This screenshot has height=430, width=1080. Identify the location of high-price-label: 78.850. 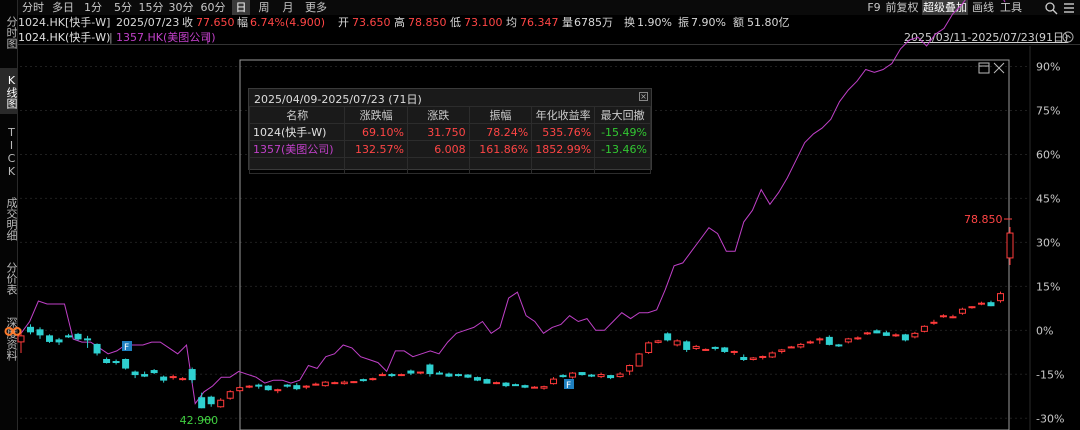
(983, 219).